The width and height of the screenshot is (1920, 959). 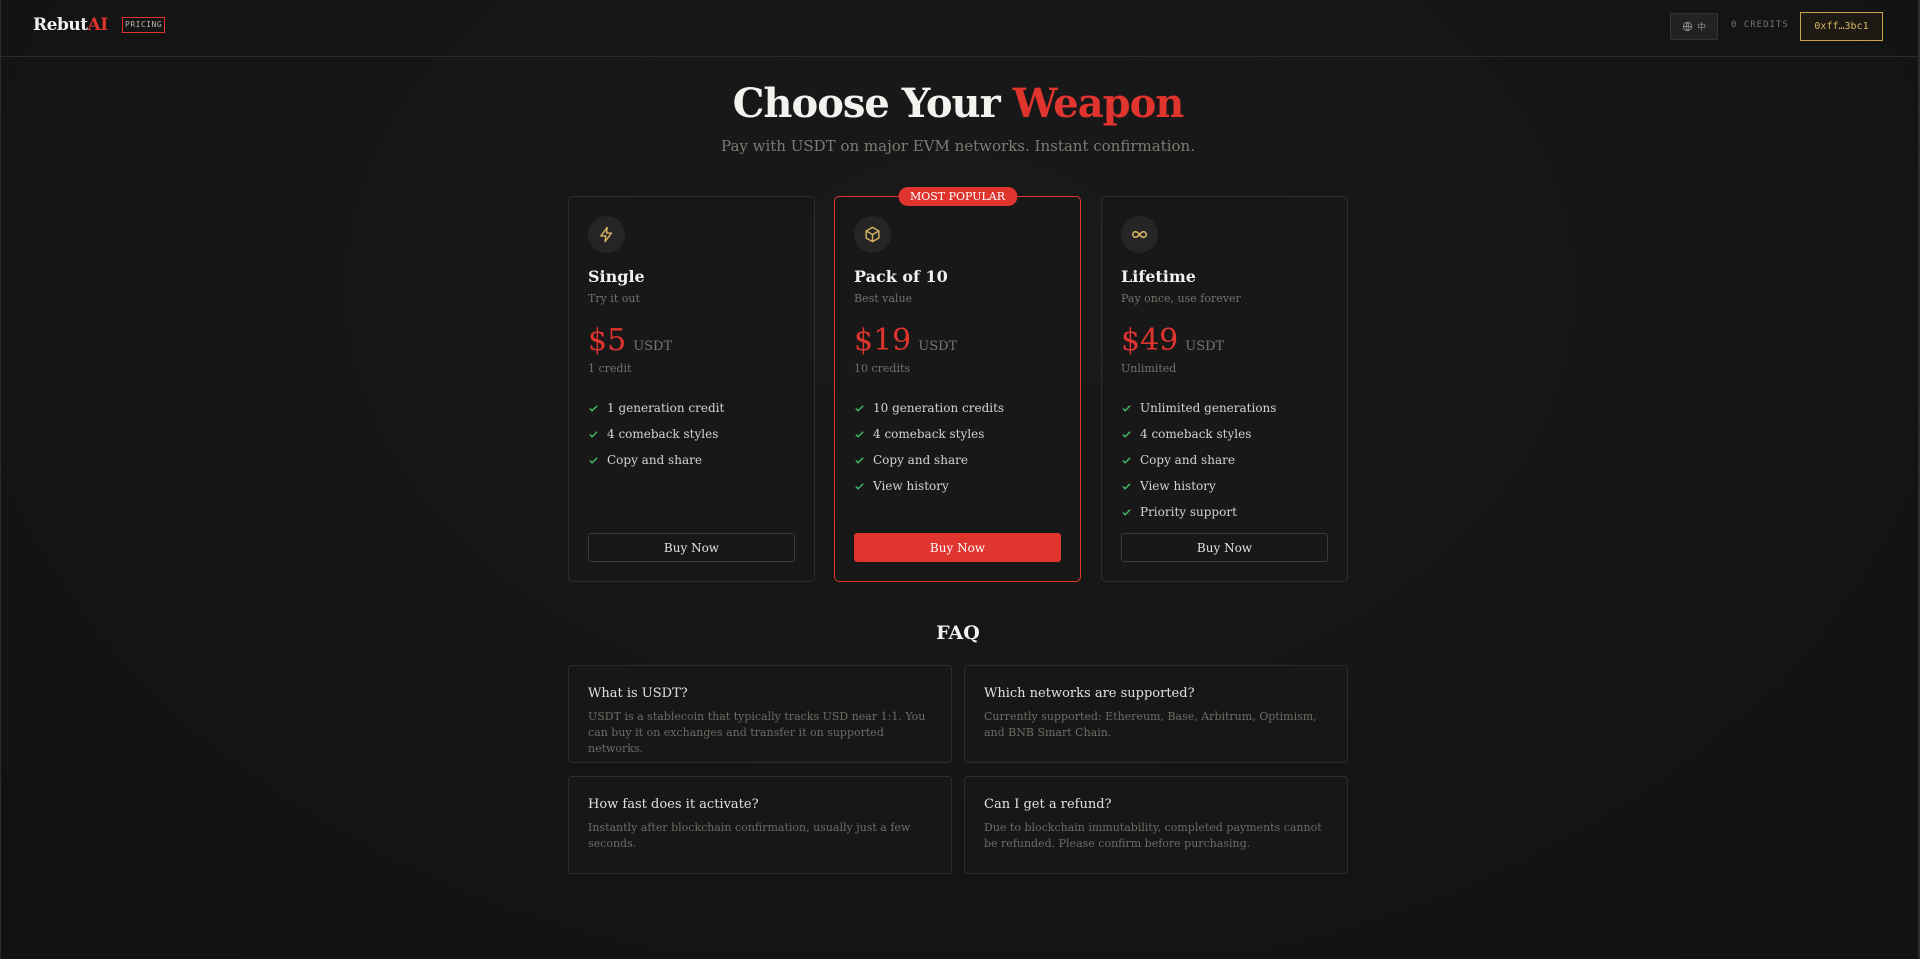 What do you see at coordinates (883, 298) in the screenshot?
I see `plan-tagline: Best value` at bounding box center [883, 298].